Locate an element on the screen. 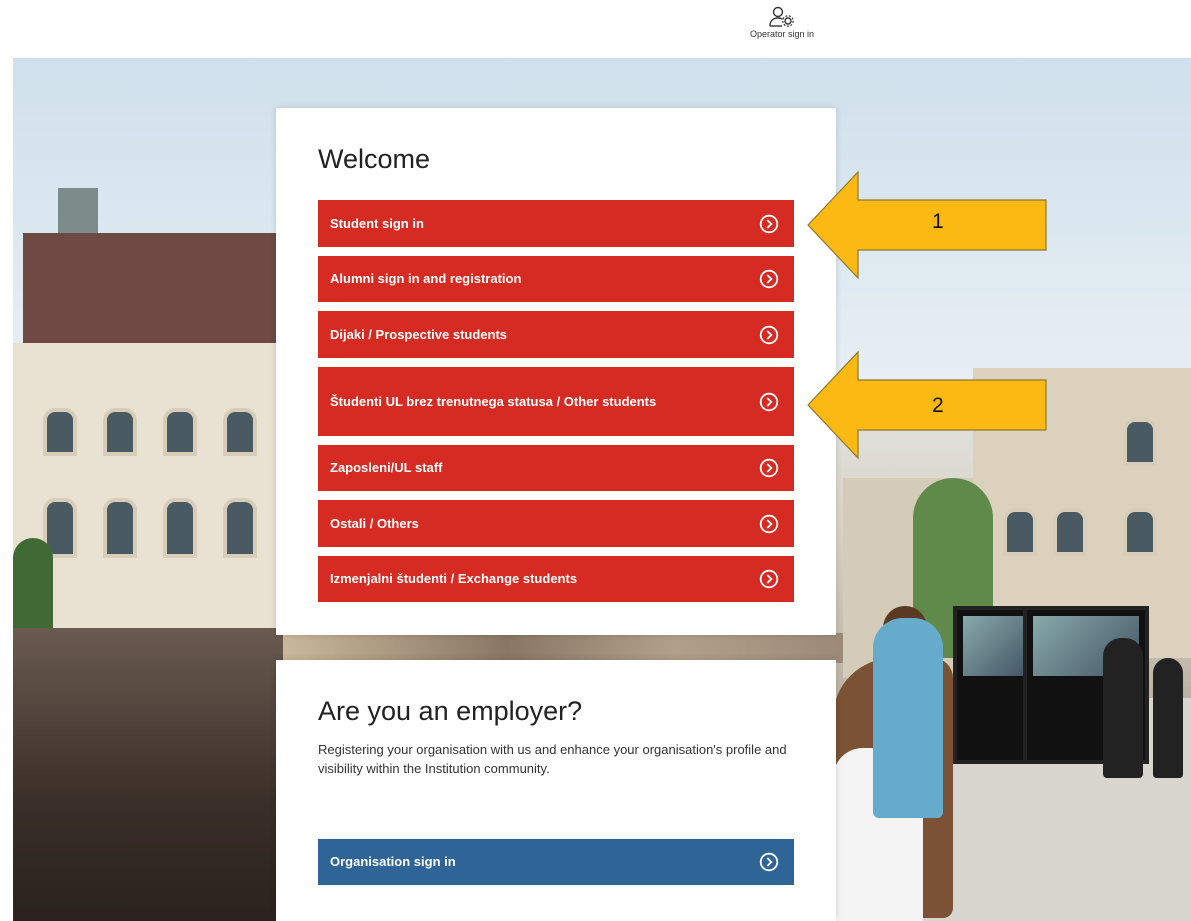 The height and width of the screenshot is (921, 1191). annotation-number: 2 is located at coordinates (938, 405).